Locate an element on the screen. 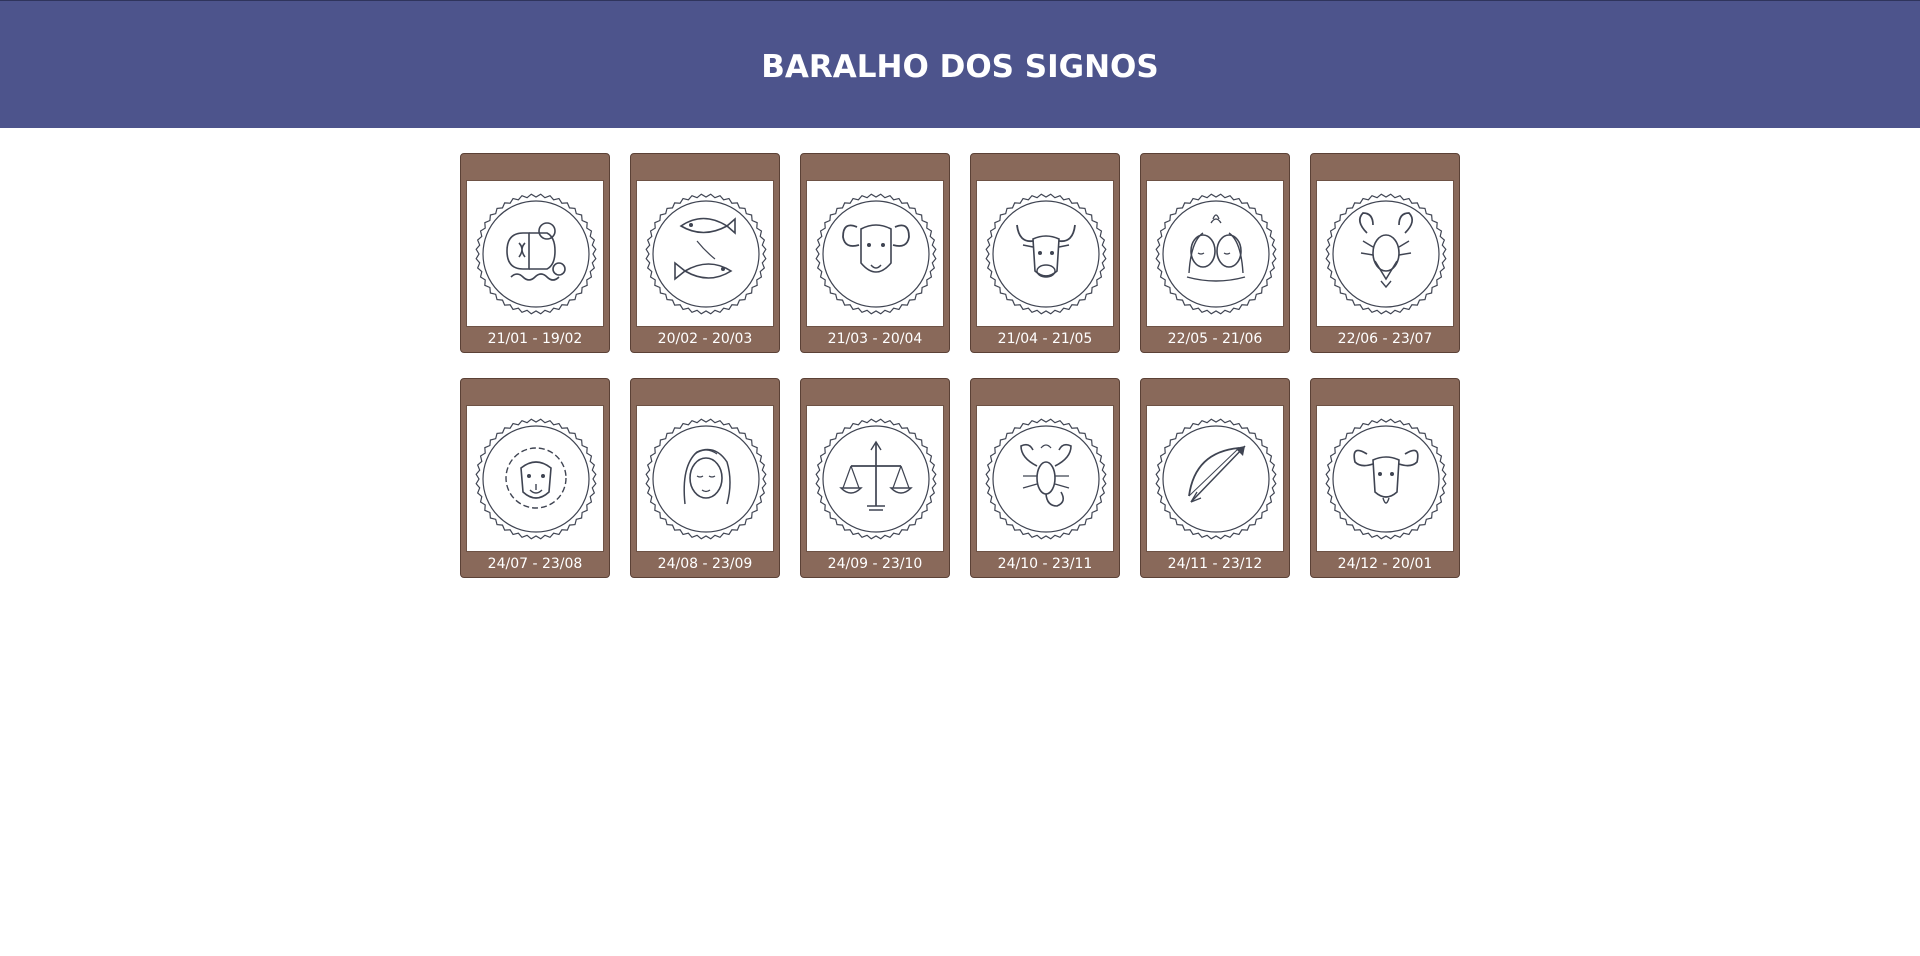 This screenshot has height=956, width=1920. zodiac-card-cancer: 22/06 - 23/07 is located at coordinates (1385, 253).